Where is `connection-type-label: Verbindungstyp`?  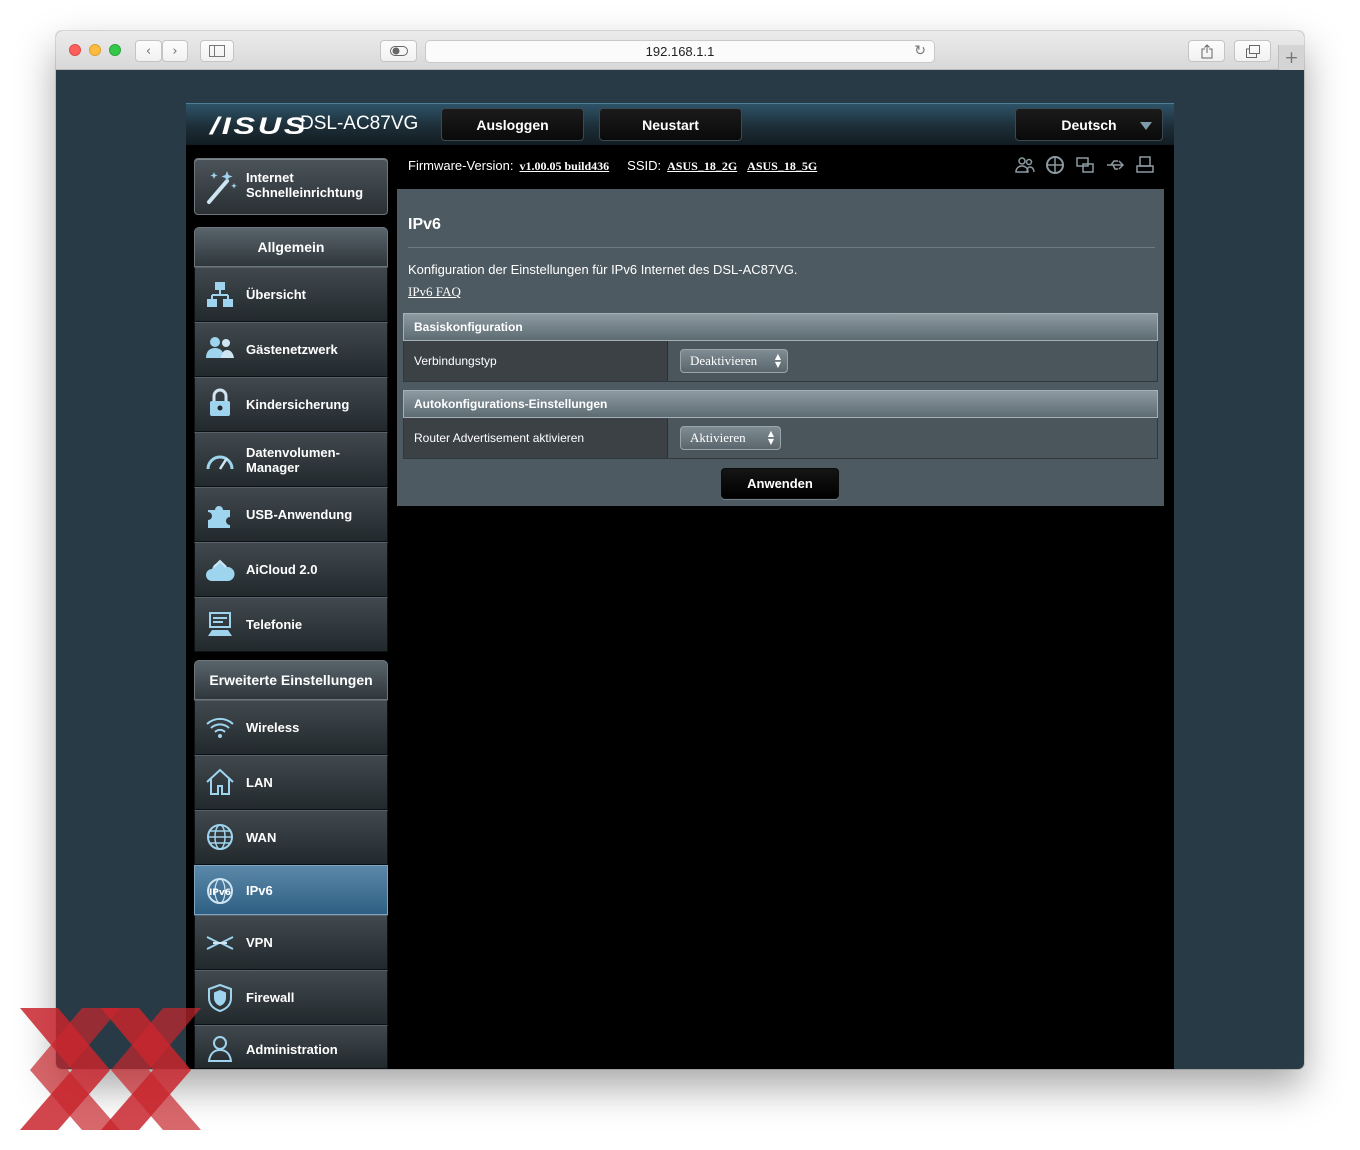 connection-type-label: Verbindungstyp is located at coordinates (536, 361).